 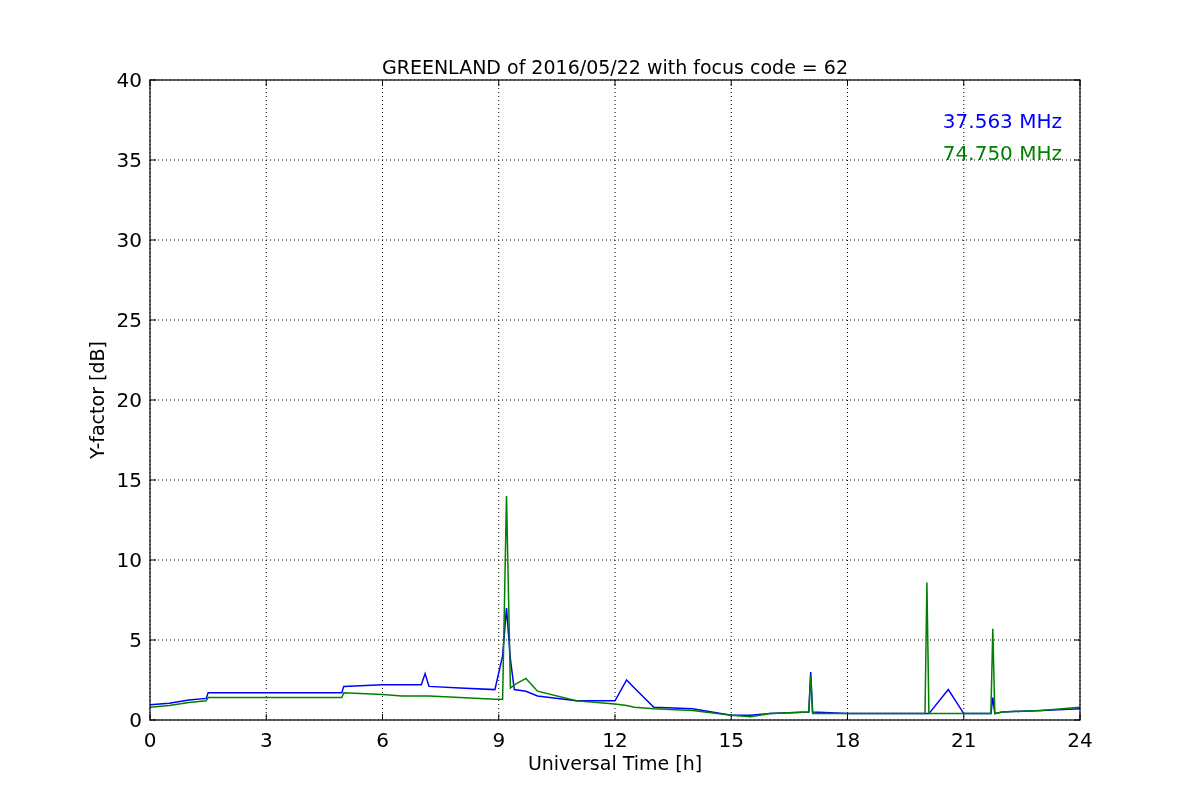 What do you see at coordinates (135, 640) in the screenshot?
I see `y-tick-label: 5` at bounding box center [135, 640].